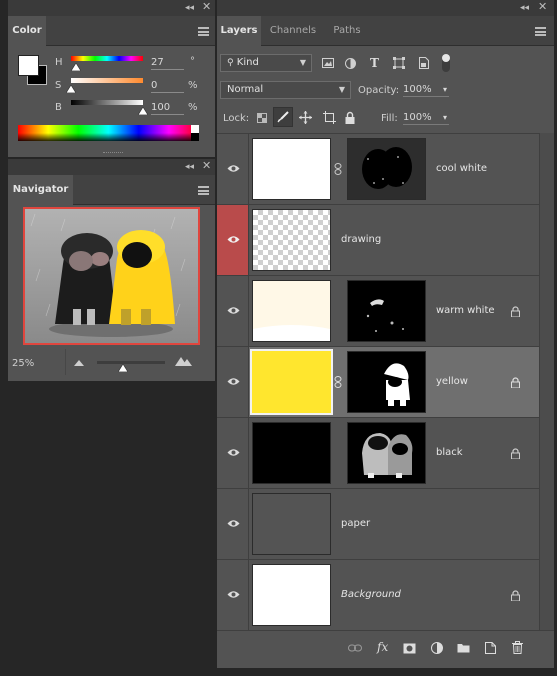 The width and height of the screenshot is (557, 676). What do you see at coordinates (285, 90) in the screenshot?
I see `blend-mode-dropdown: Normal ▼` at bounding box center [285, 90].